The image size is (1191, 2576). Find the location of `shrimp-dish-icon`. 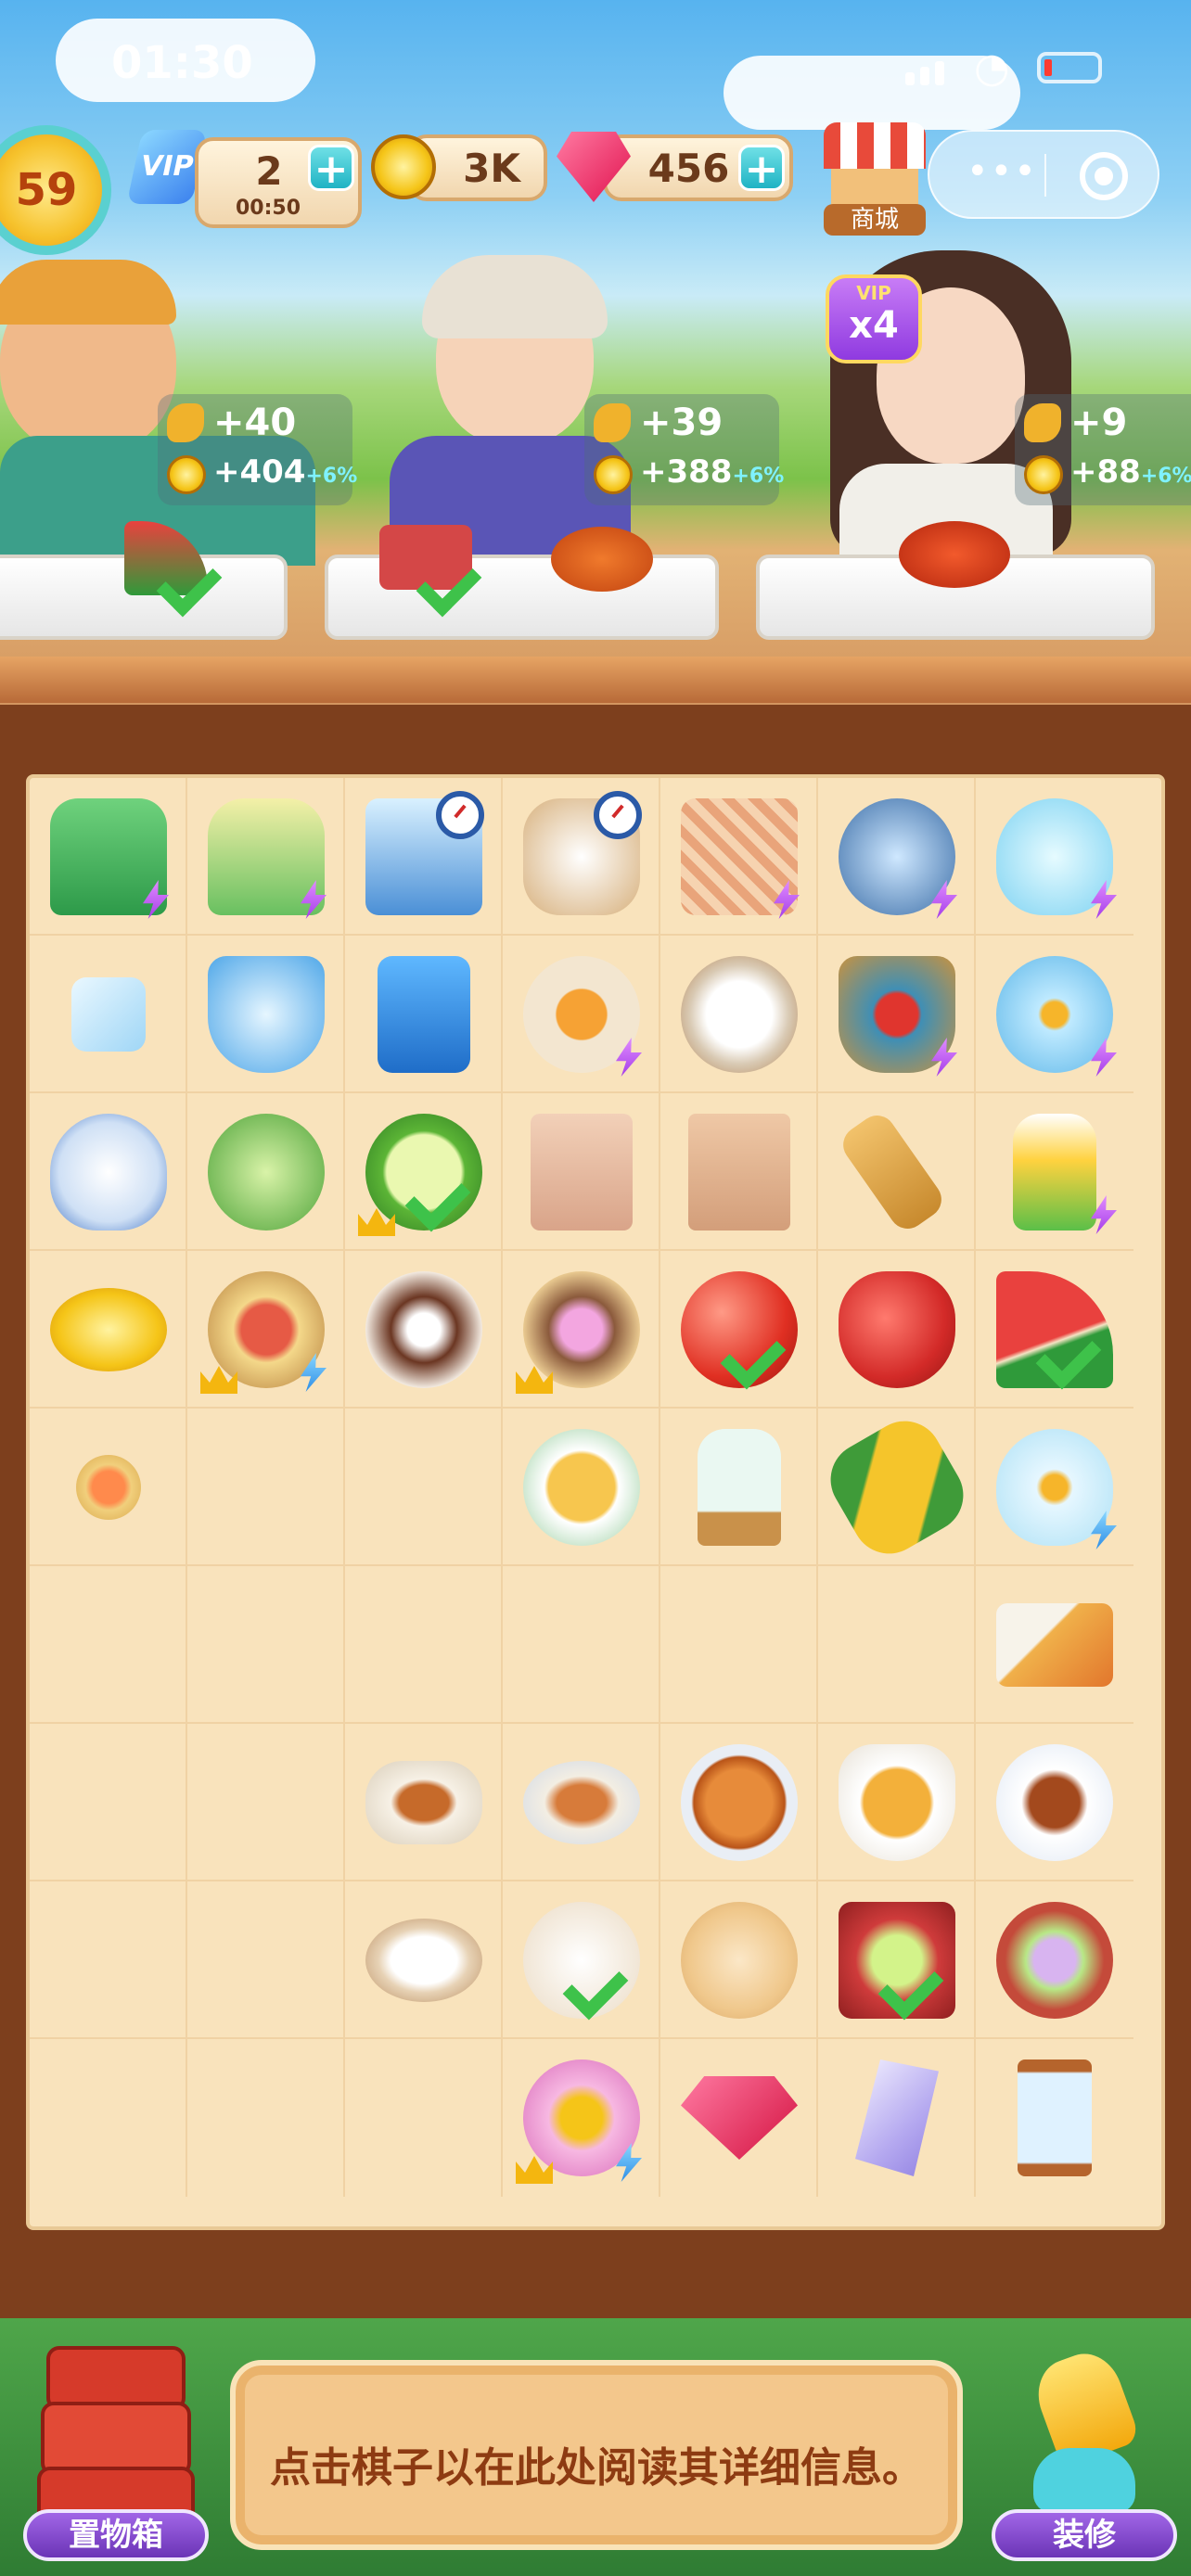

shrimp-dish-icon is located at coordinates (108, 1487).